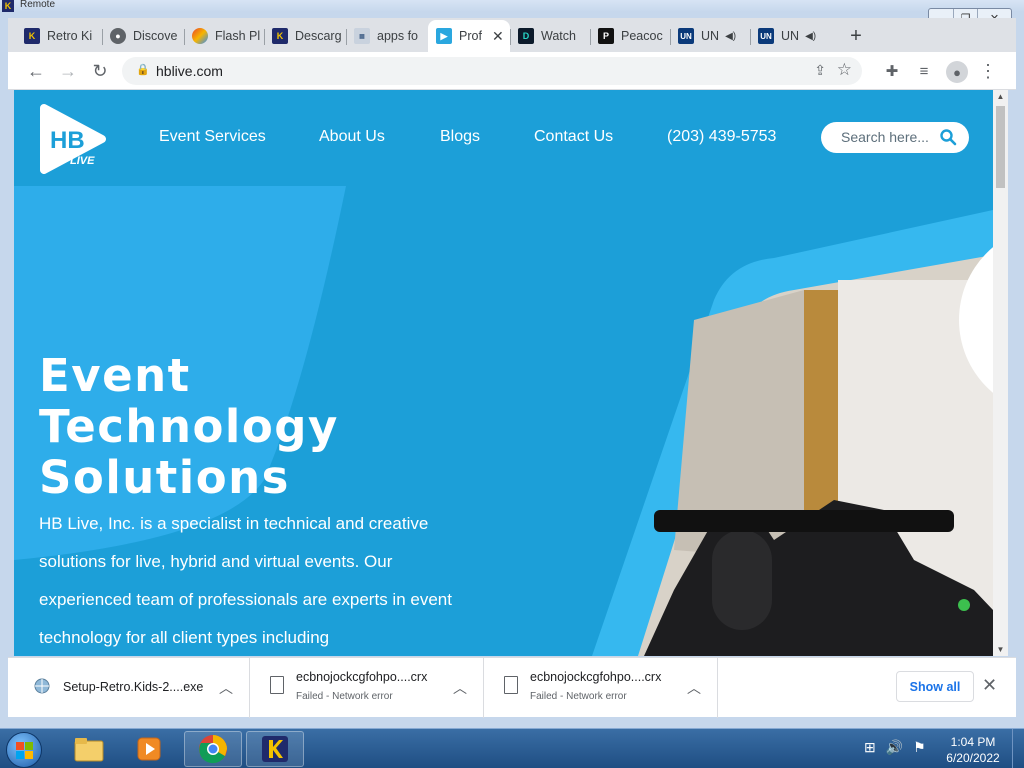 The height and width of the screenshot is (768, 1024). What do you see at coordinates (512, 6) in the screenshot?
I see `window-titlebar: K Remote` at bounding box center [512, 6].